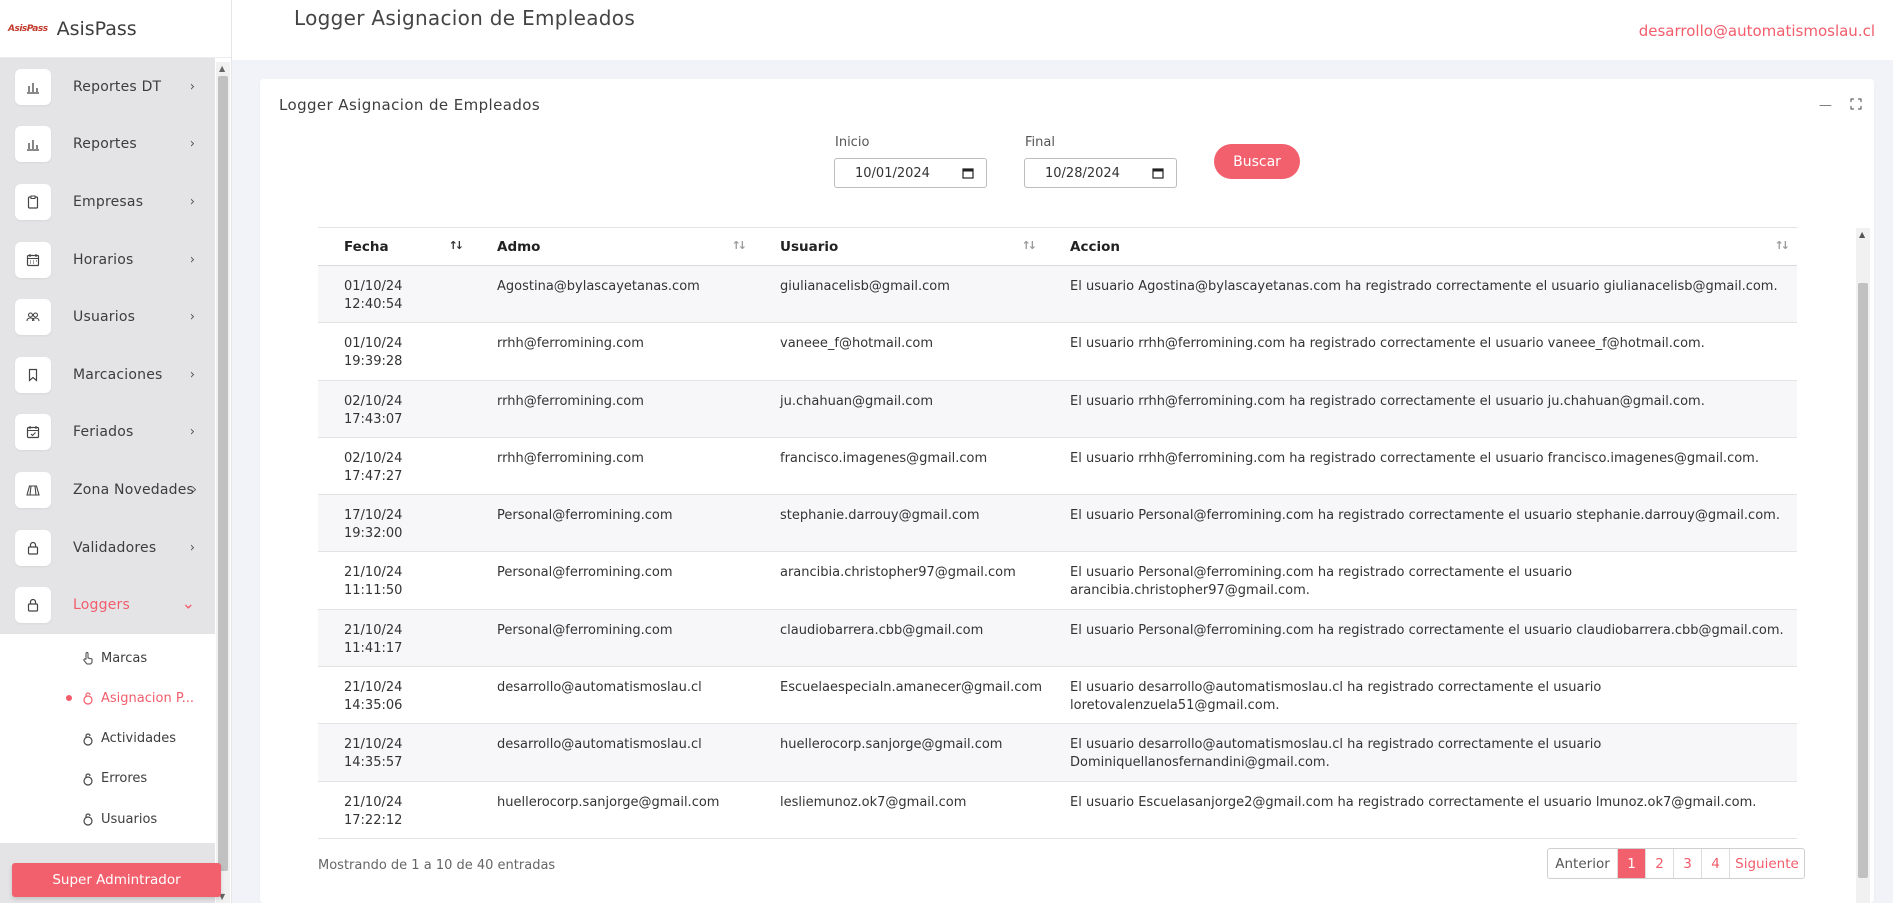  What do you see at coordinates (1825, 105) in the screenshot?
I see `minimize-icon: —` at bounding box center [1825, 105].